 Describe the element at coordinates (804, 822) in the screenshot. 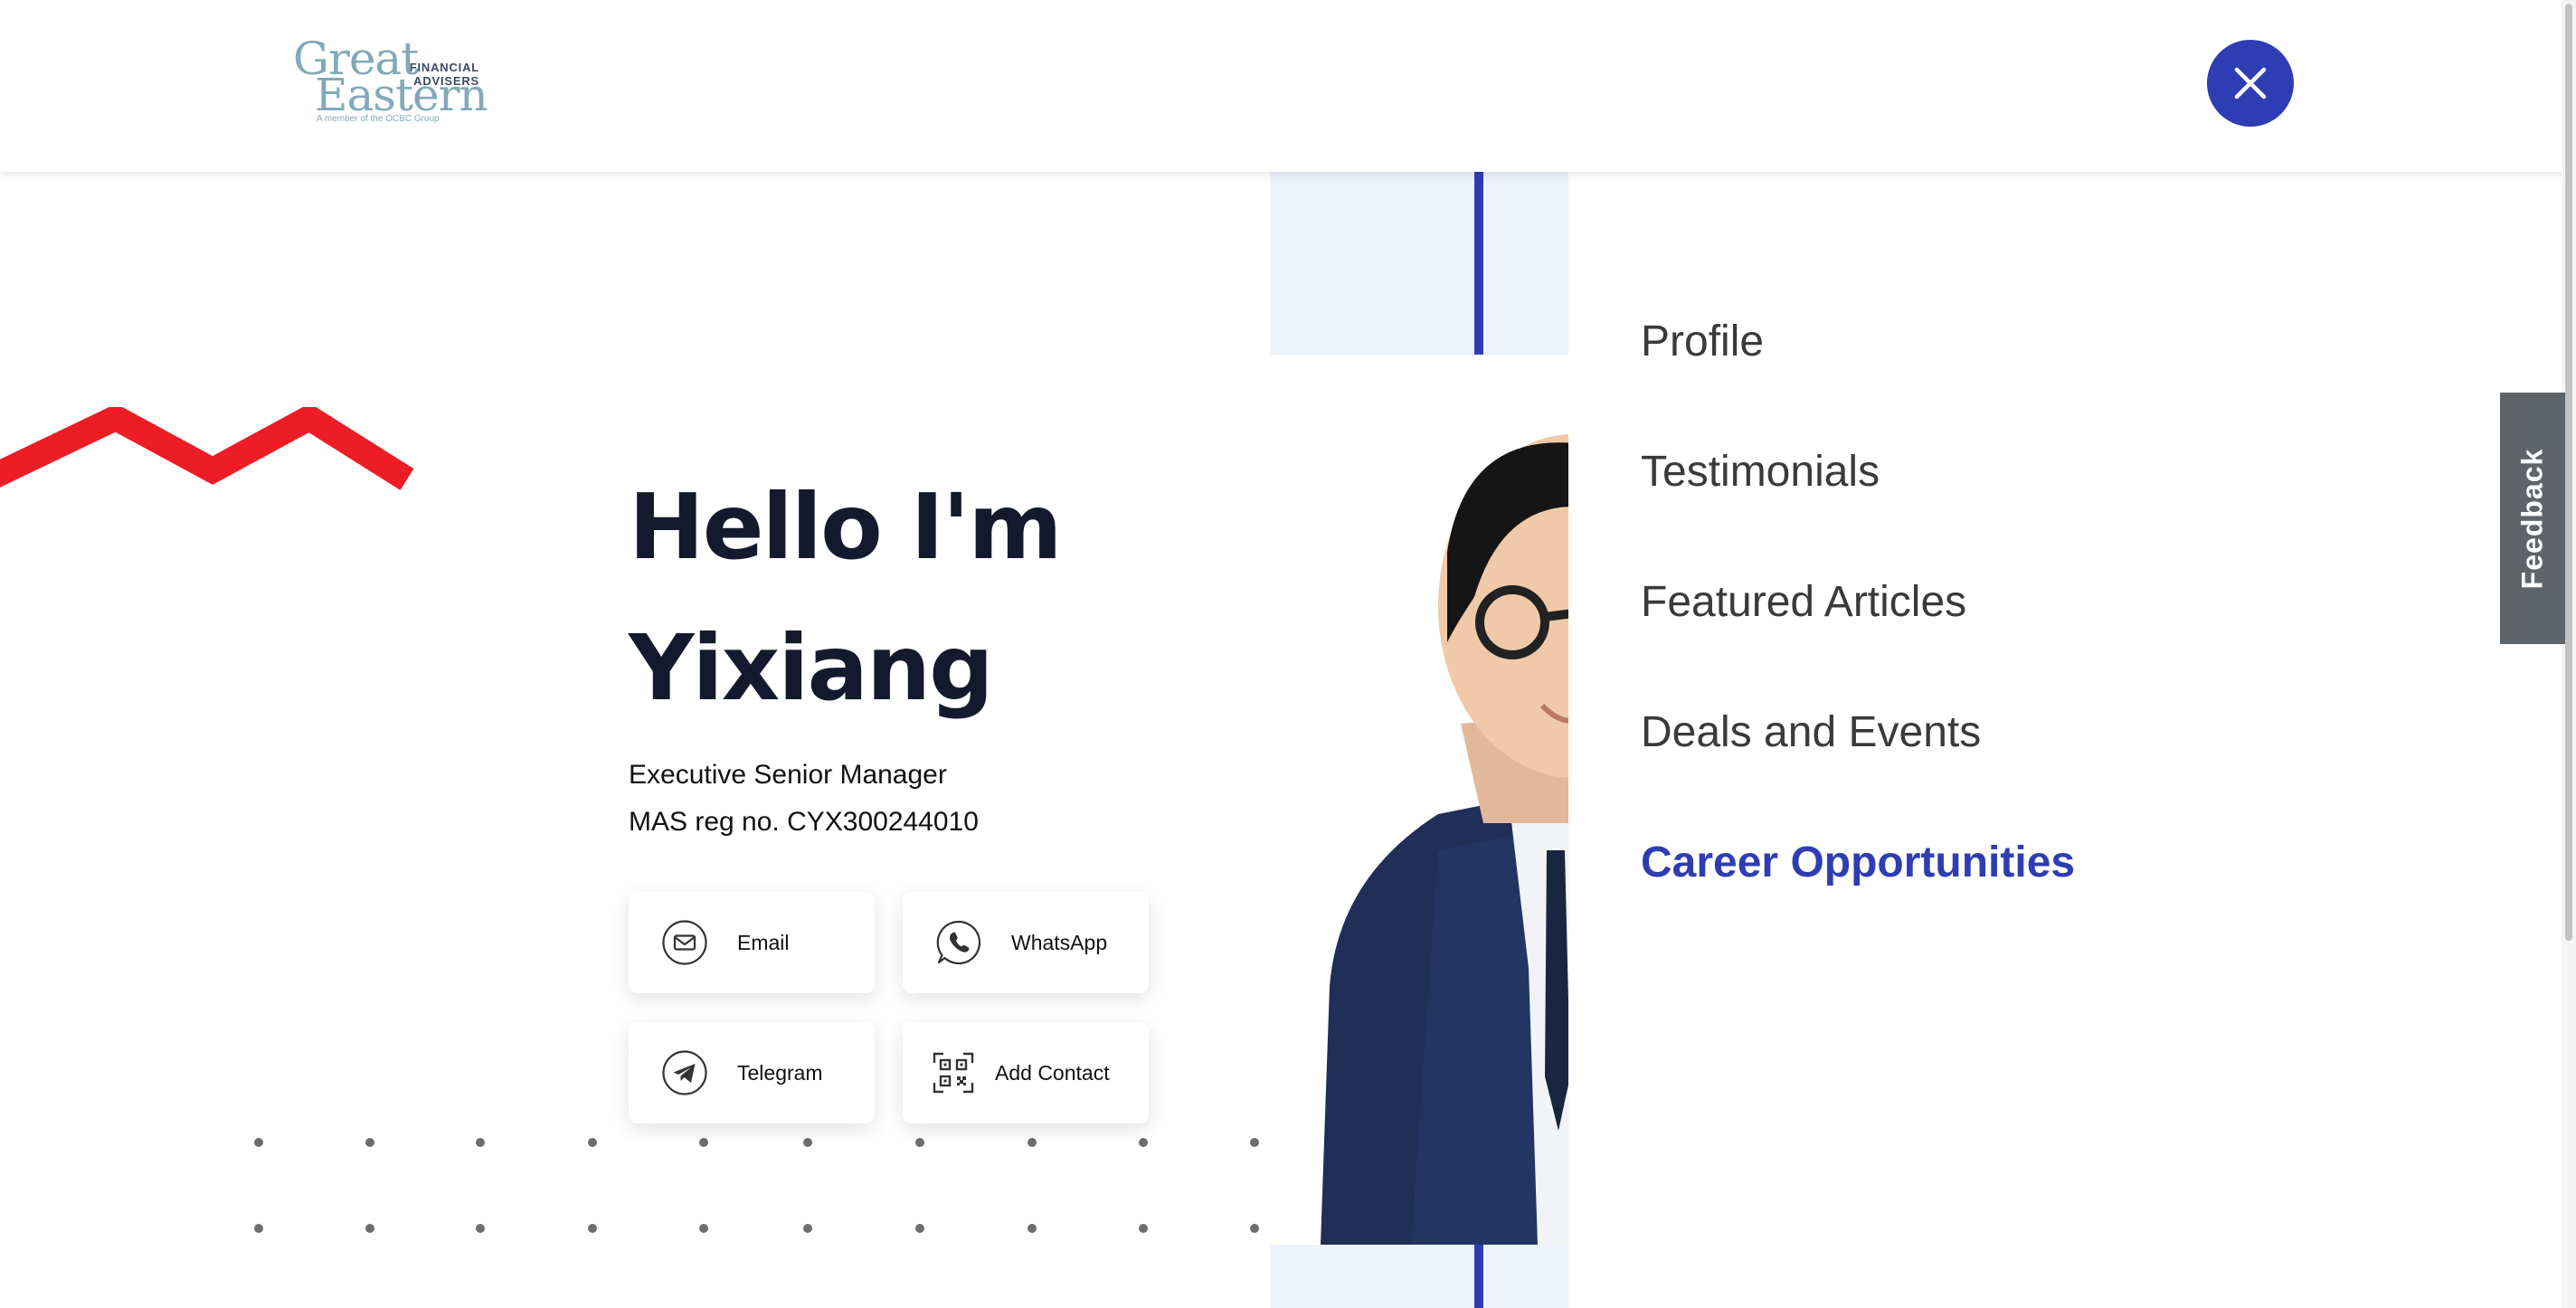

I see `mas-registration: MAS reg no. CYX300244010` at that location.